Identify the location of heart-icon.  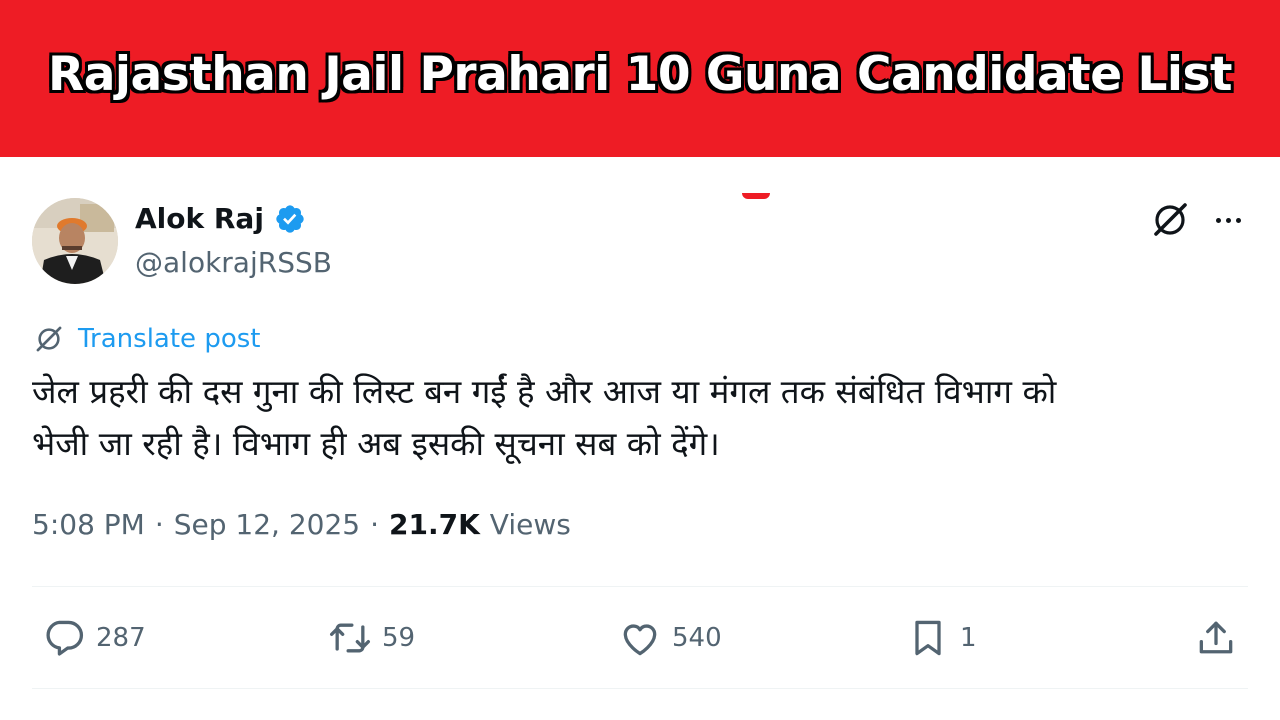
(640, 640).